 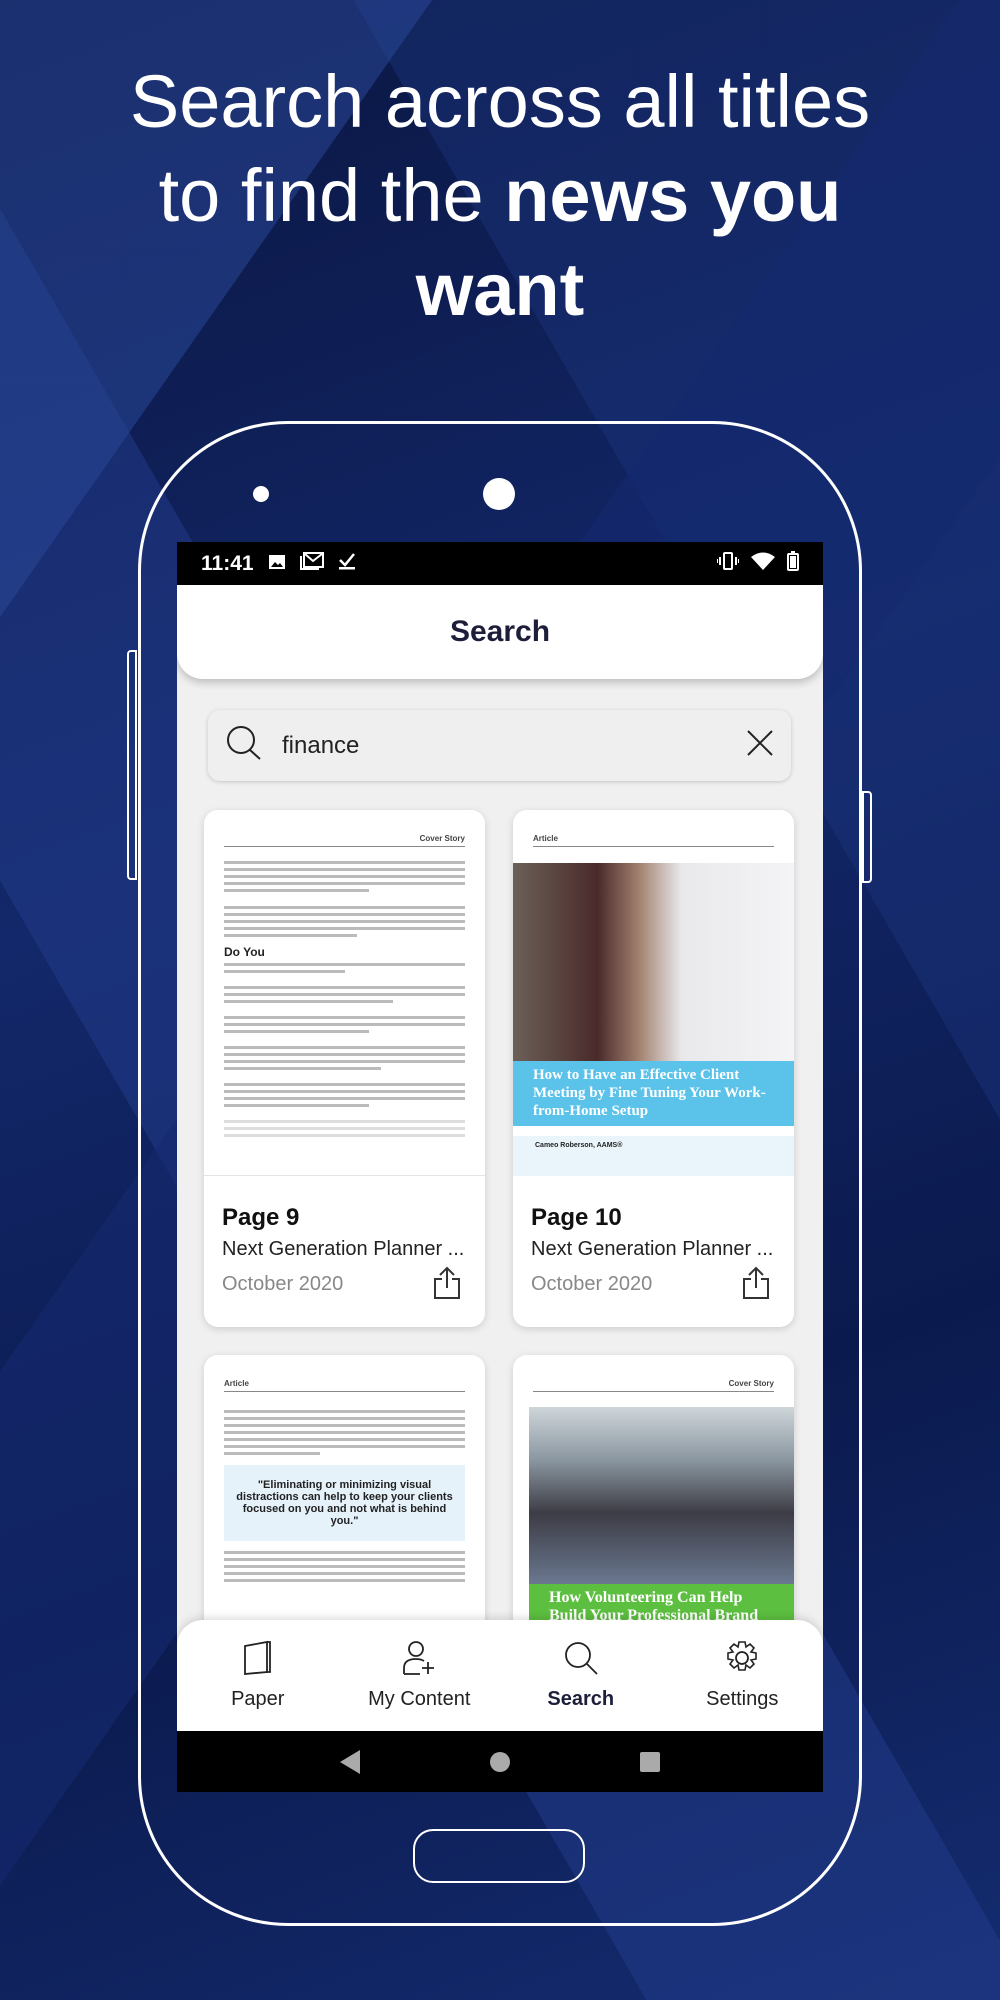 I want to click on nav-label: Settings, so click(x=742, y=1699).